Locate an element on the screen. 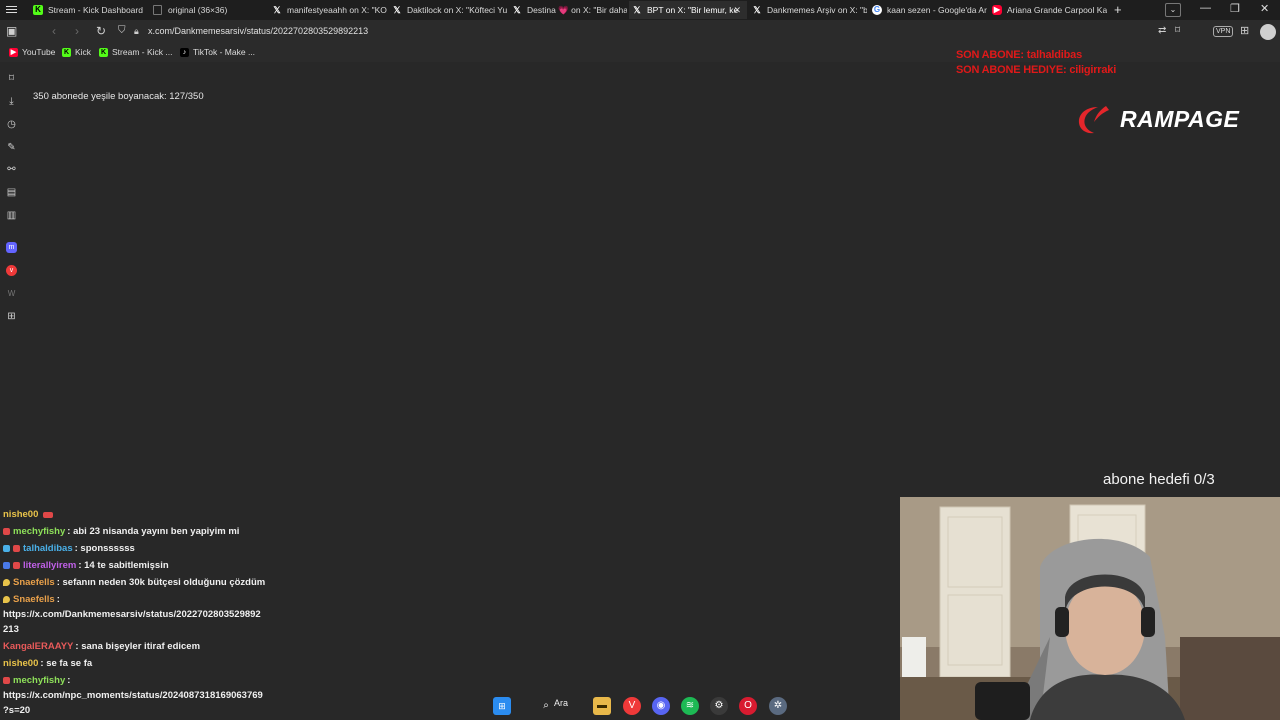 This screenshot has width=1280, height=720. browser-menu-icon is located at coordinates (11, 9).